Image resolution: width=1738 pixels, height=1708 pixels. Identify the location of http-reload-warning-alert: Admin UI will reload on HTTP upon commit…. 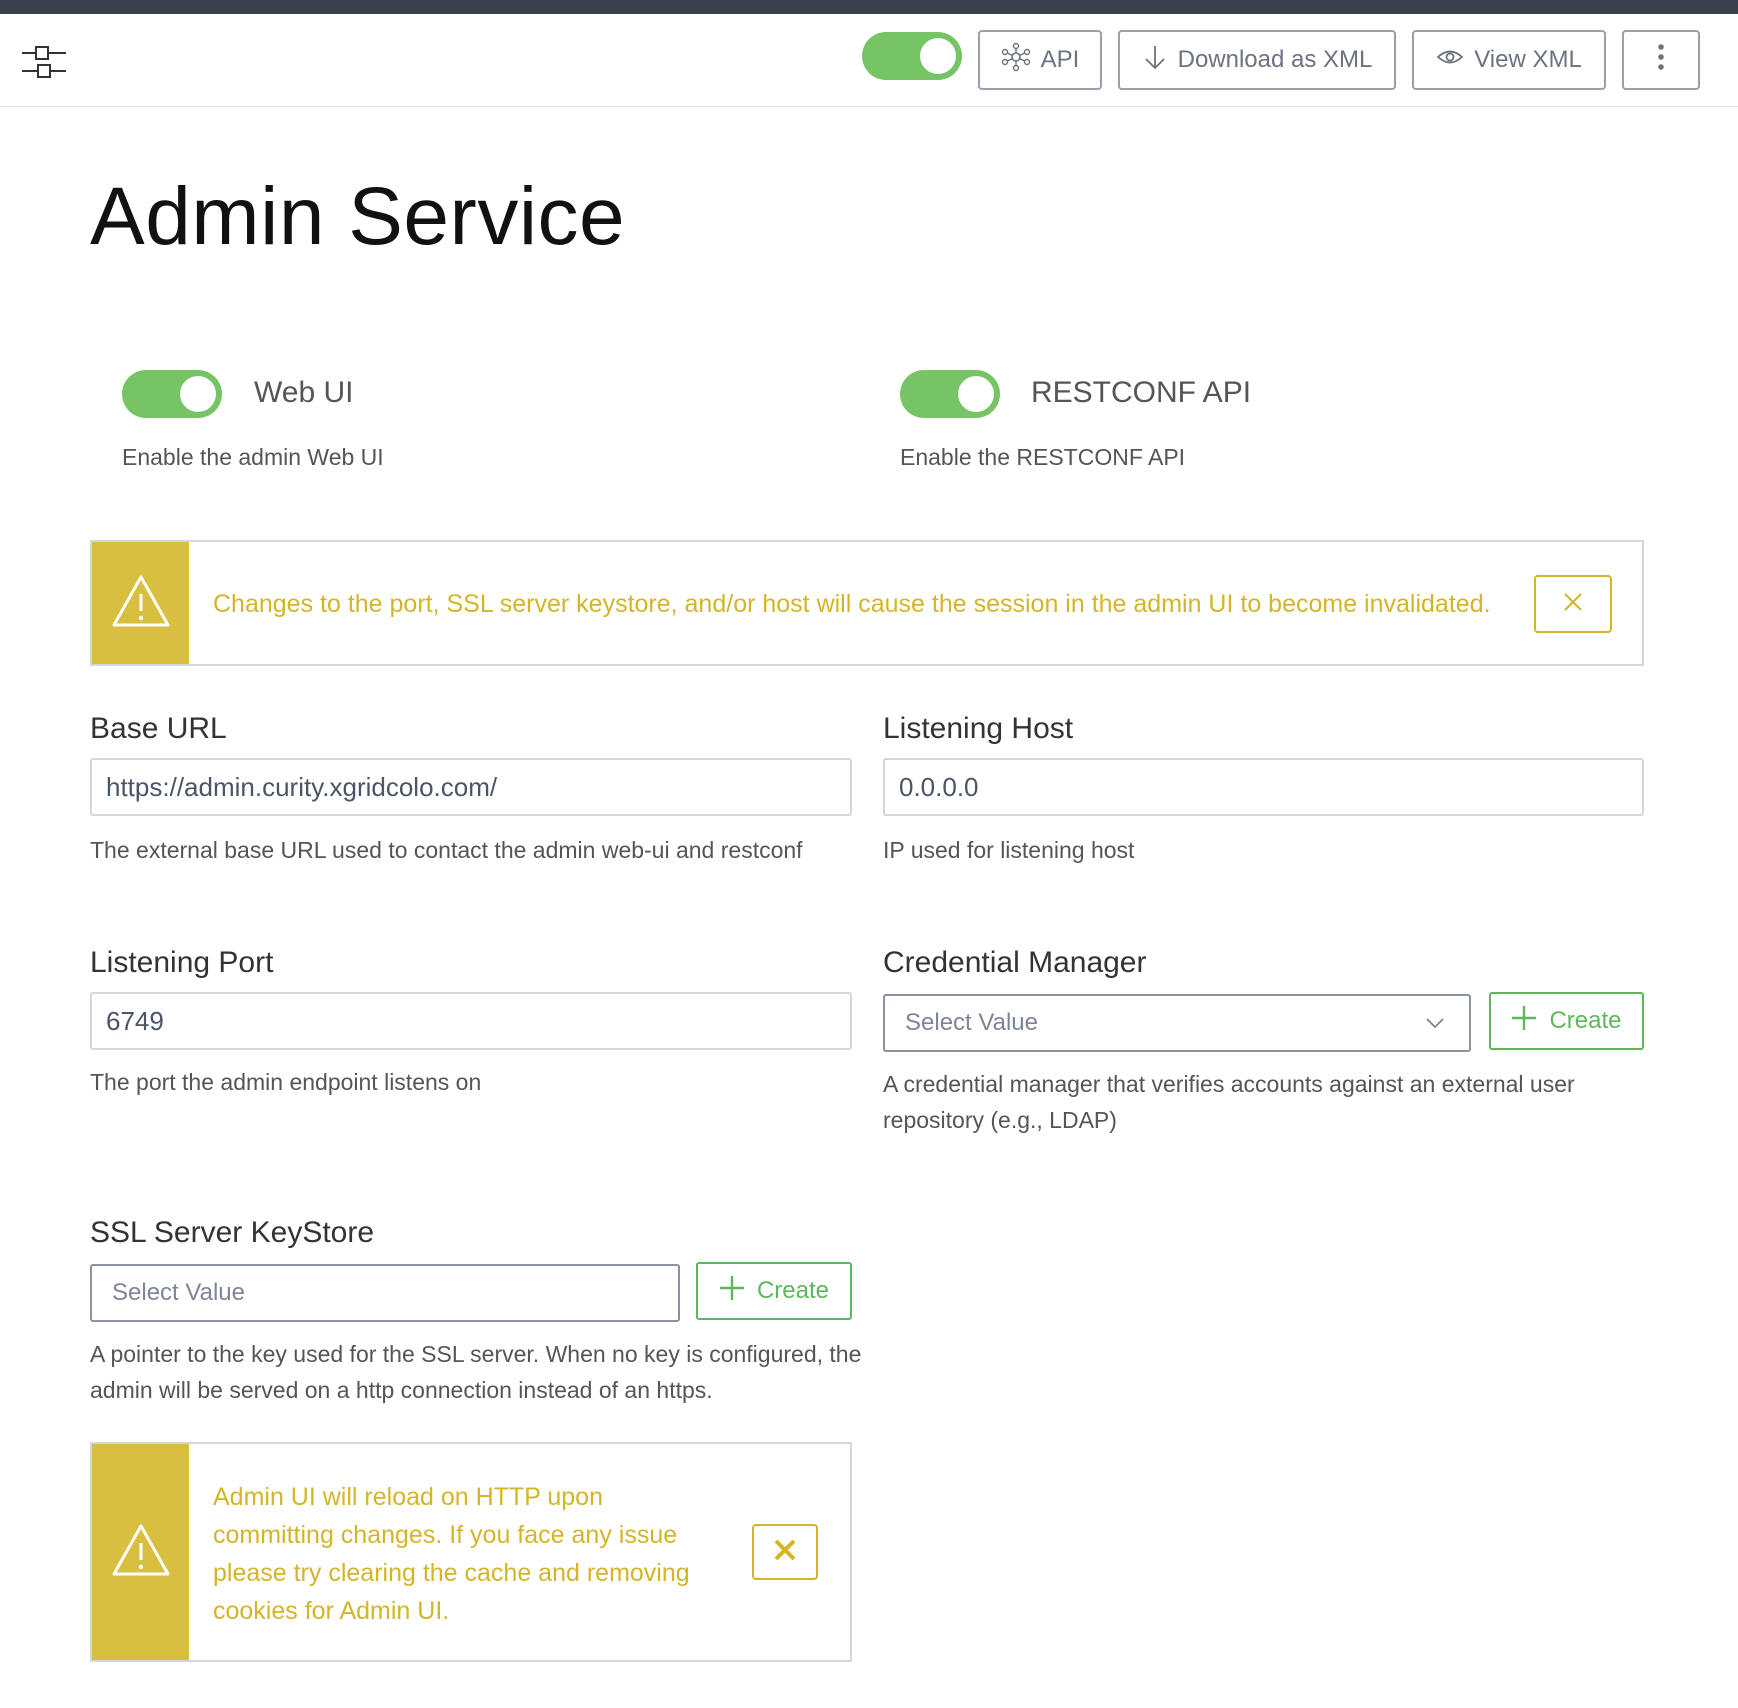
(471, 1552).